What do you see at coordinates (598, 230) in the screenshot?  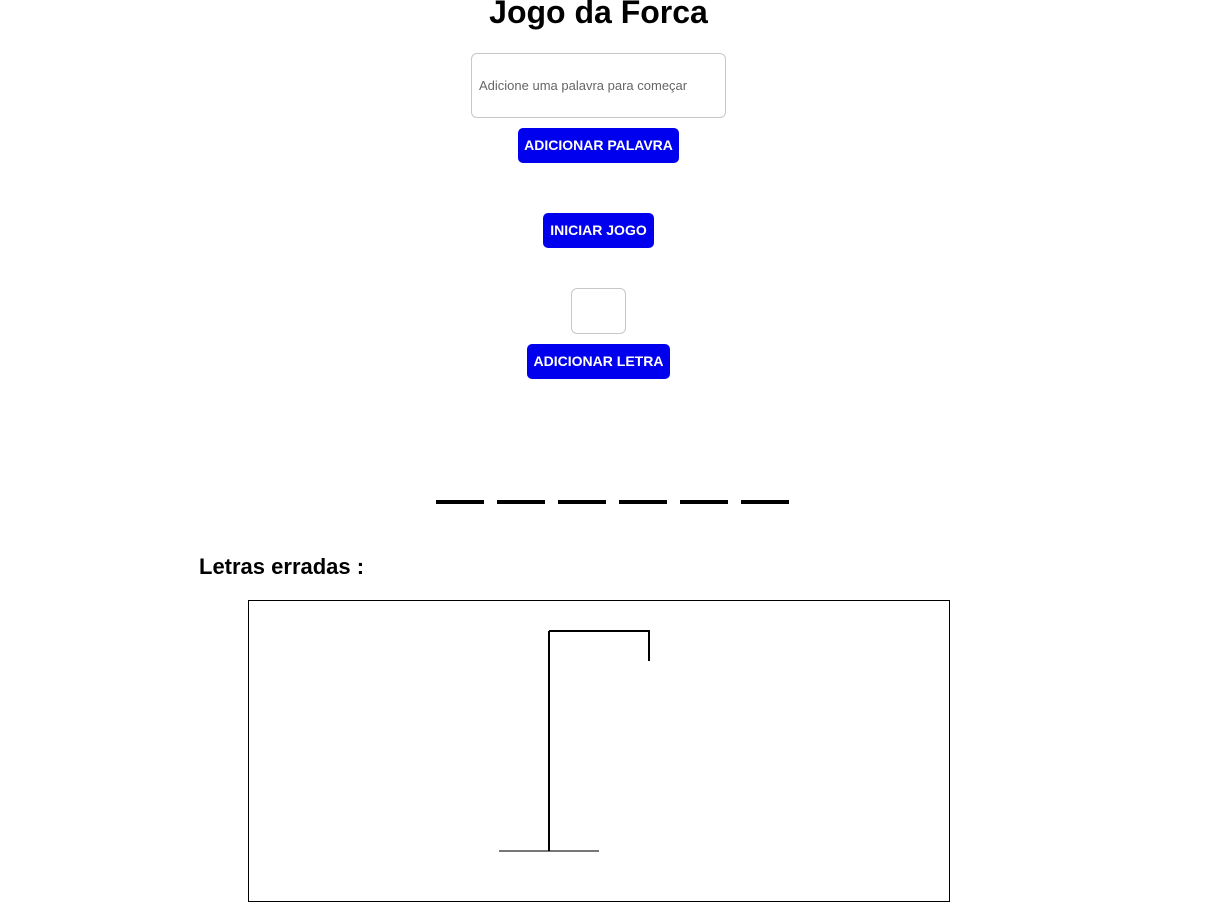 I see `start-game-button: INICIAR JOGO` at bounding box center [598, 230].